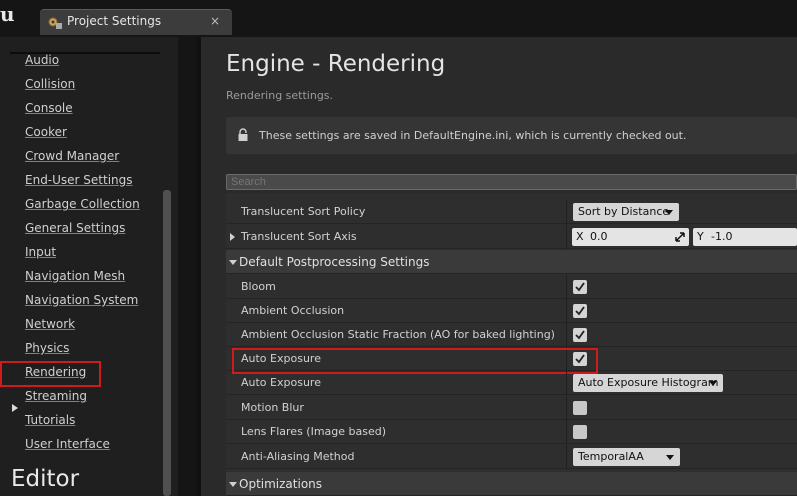 The width and height of the screenshot is (797, 496). I want to click on unreal-logo-icon: u, so click(7, 14).